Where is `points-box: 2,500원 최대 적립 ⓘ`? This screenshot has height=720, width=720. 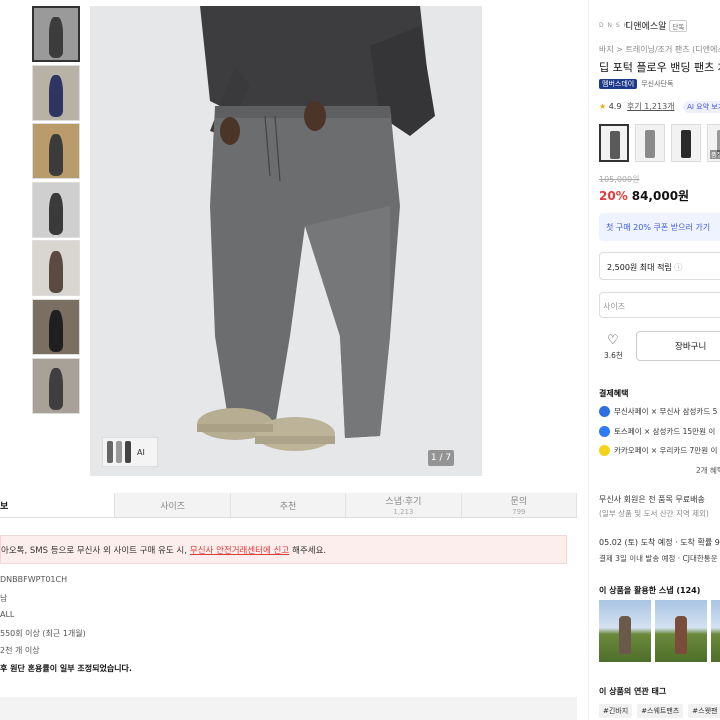
points-box: 2,500원 최대 적립 ⓘ is located at coordinates (659, 266).